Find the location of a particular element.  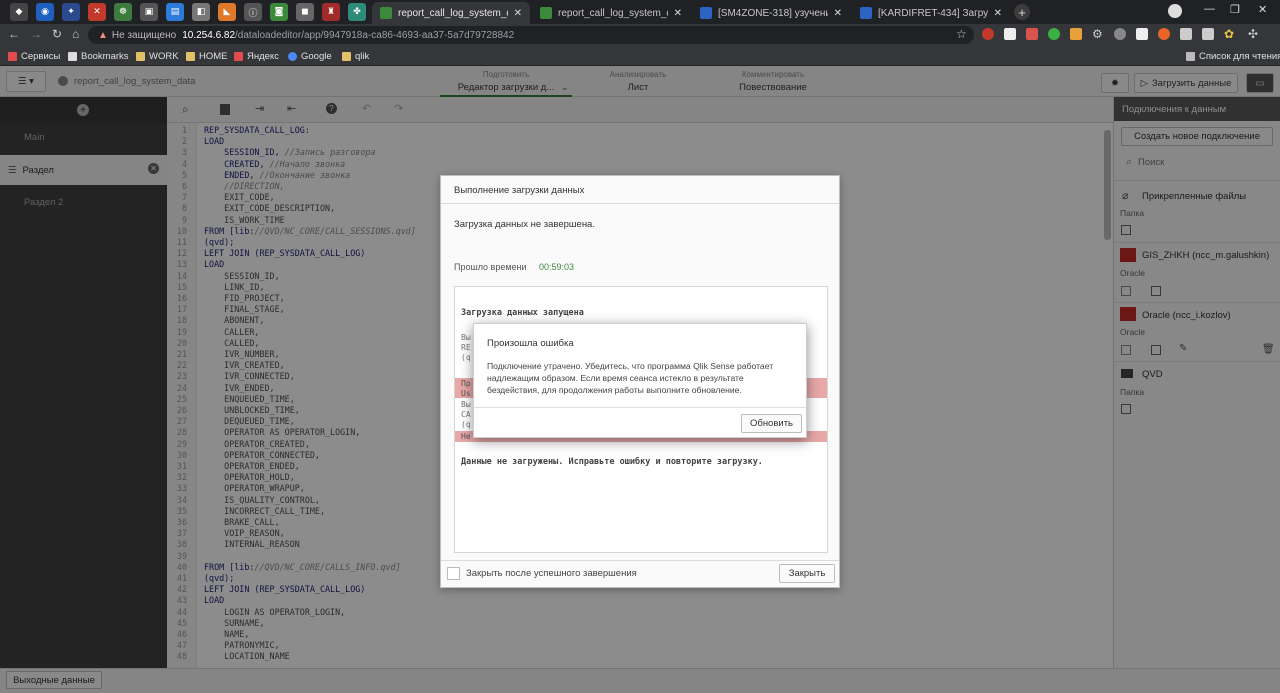

bookmark-item: HOME is located at coordinates (207, 56).